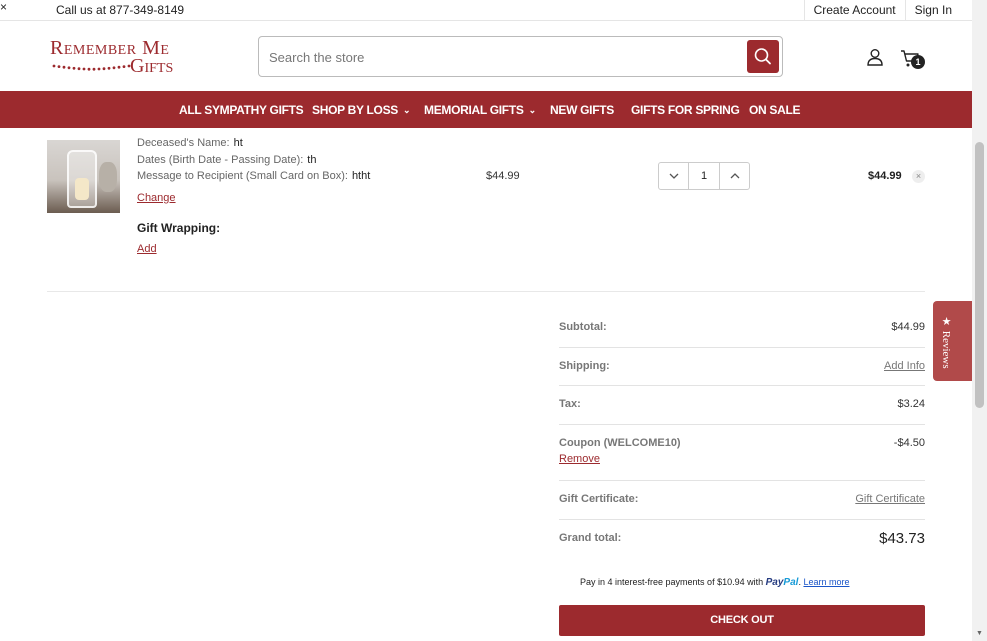  Describe the element at coordinates (620, 443) in the screenshot. I see `coupon-label: Coupon (WELCOME10)` at that location.